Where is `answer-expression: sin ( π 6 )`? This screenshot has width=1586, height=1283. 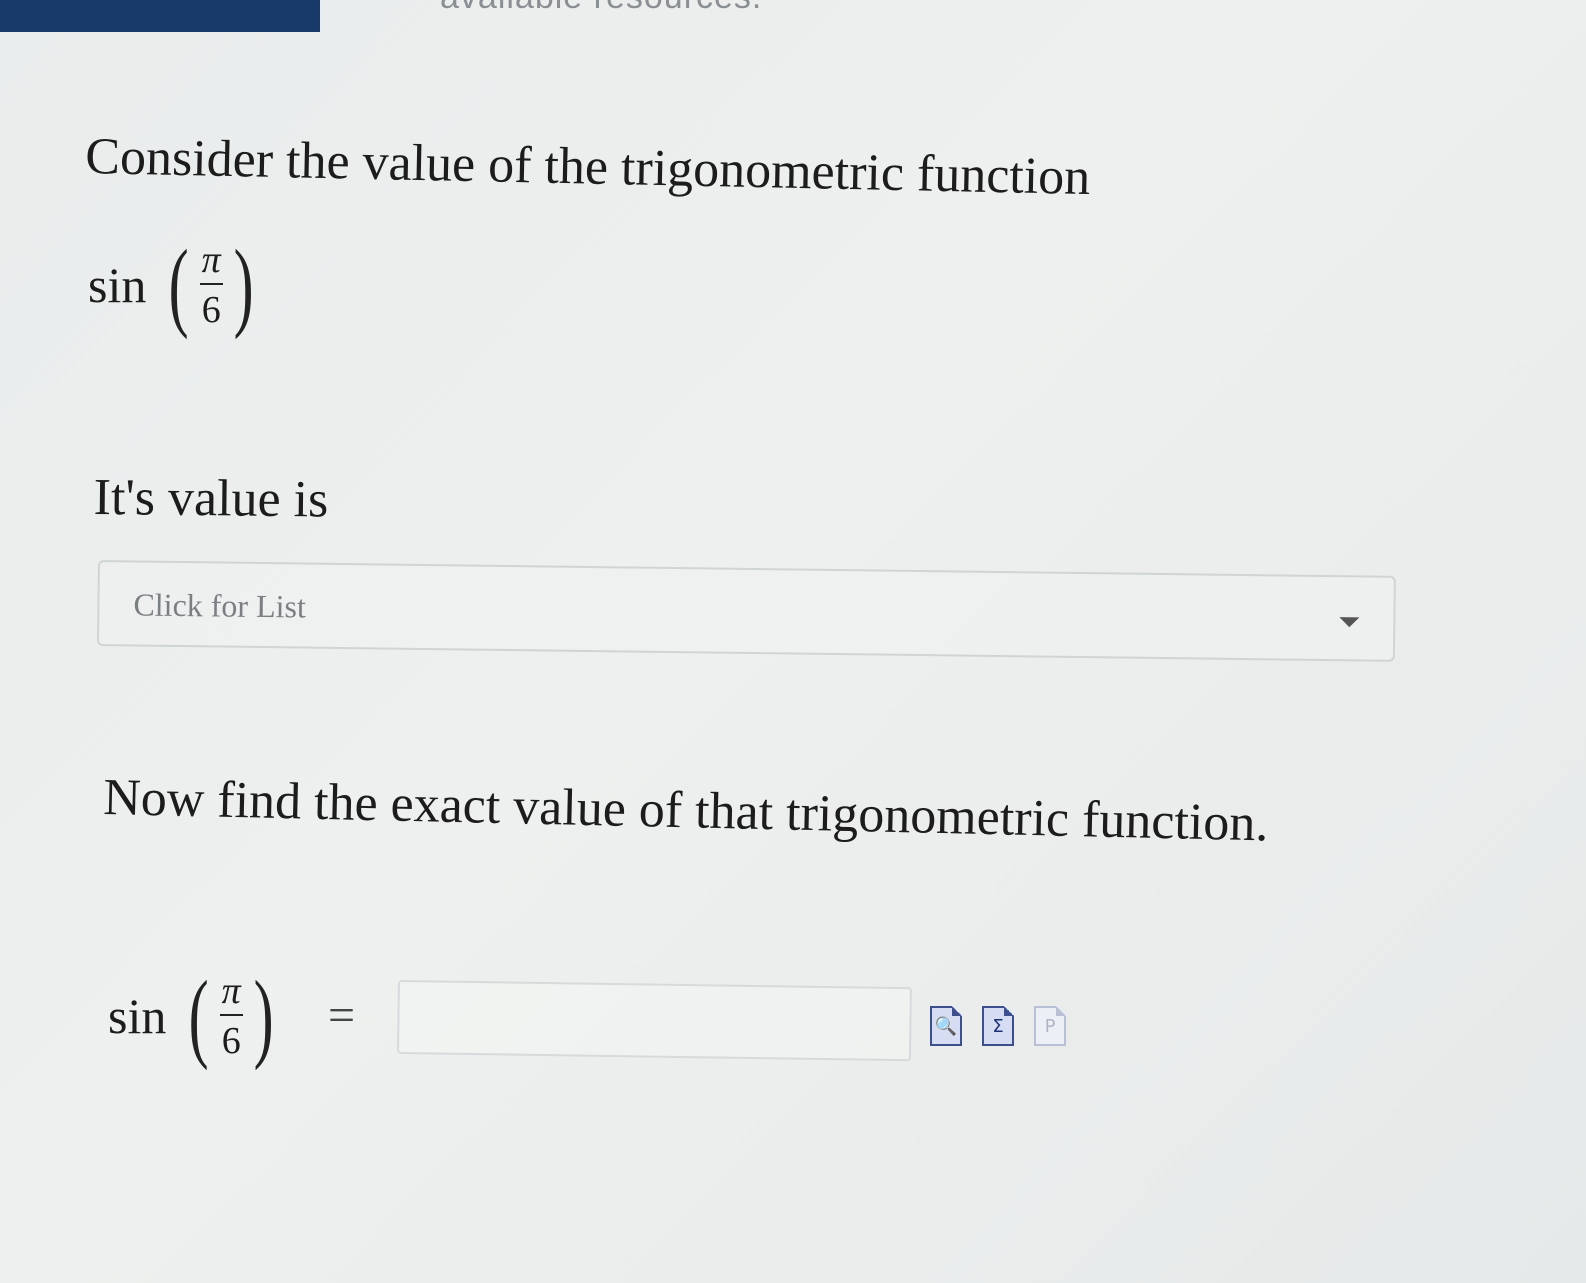
answer-expression: sin ( π 6 ) is located at coordinates (194, 1016).